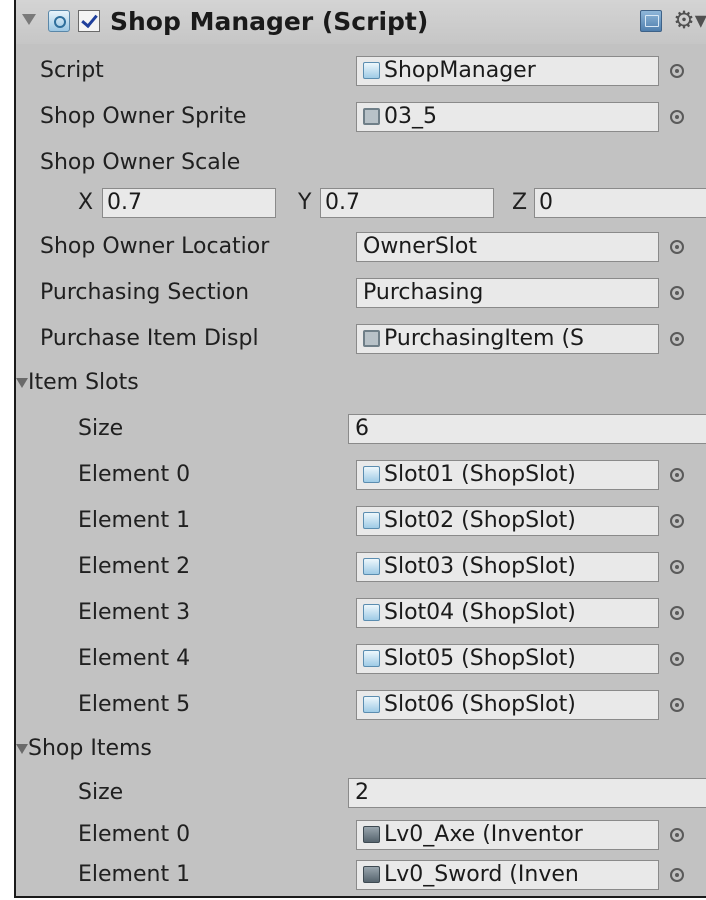 This screenshot has width=706, height=900. I want to click on shop-item-field: Lv0_Axe (Inventor, so click(507, 835).